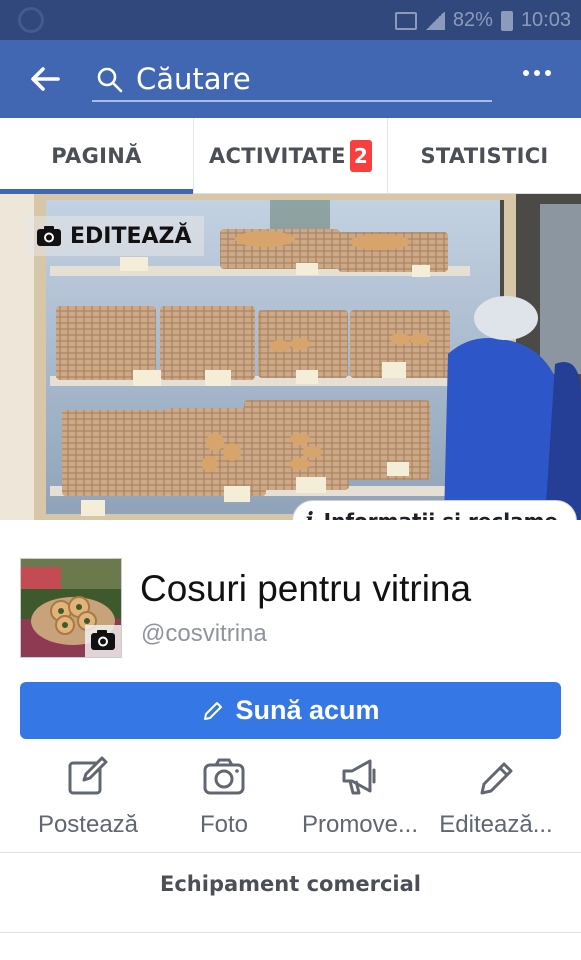 This screenshot has height=960, width=581. Describe the element at coordinates (434, 20) in the screenshot. I see `signal-icon` at that location.